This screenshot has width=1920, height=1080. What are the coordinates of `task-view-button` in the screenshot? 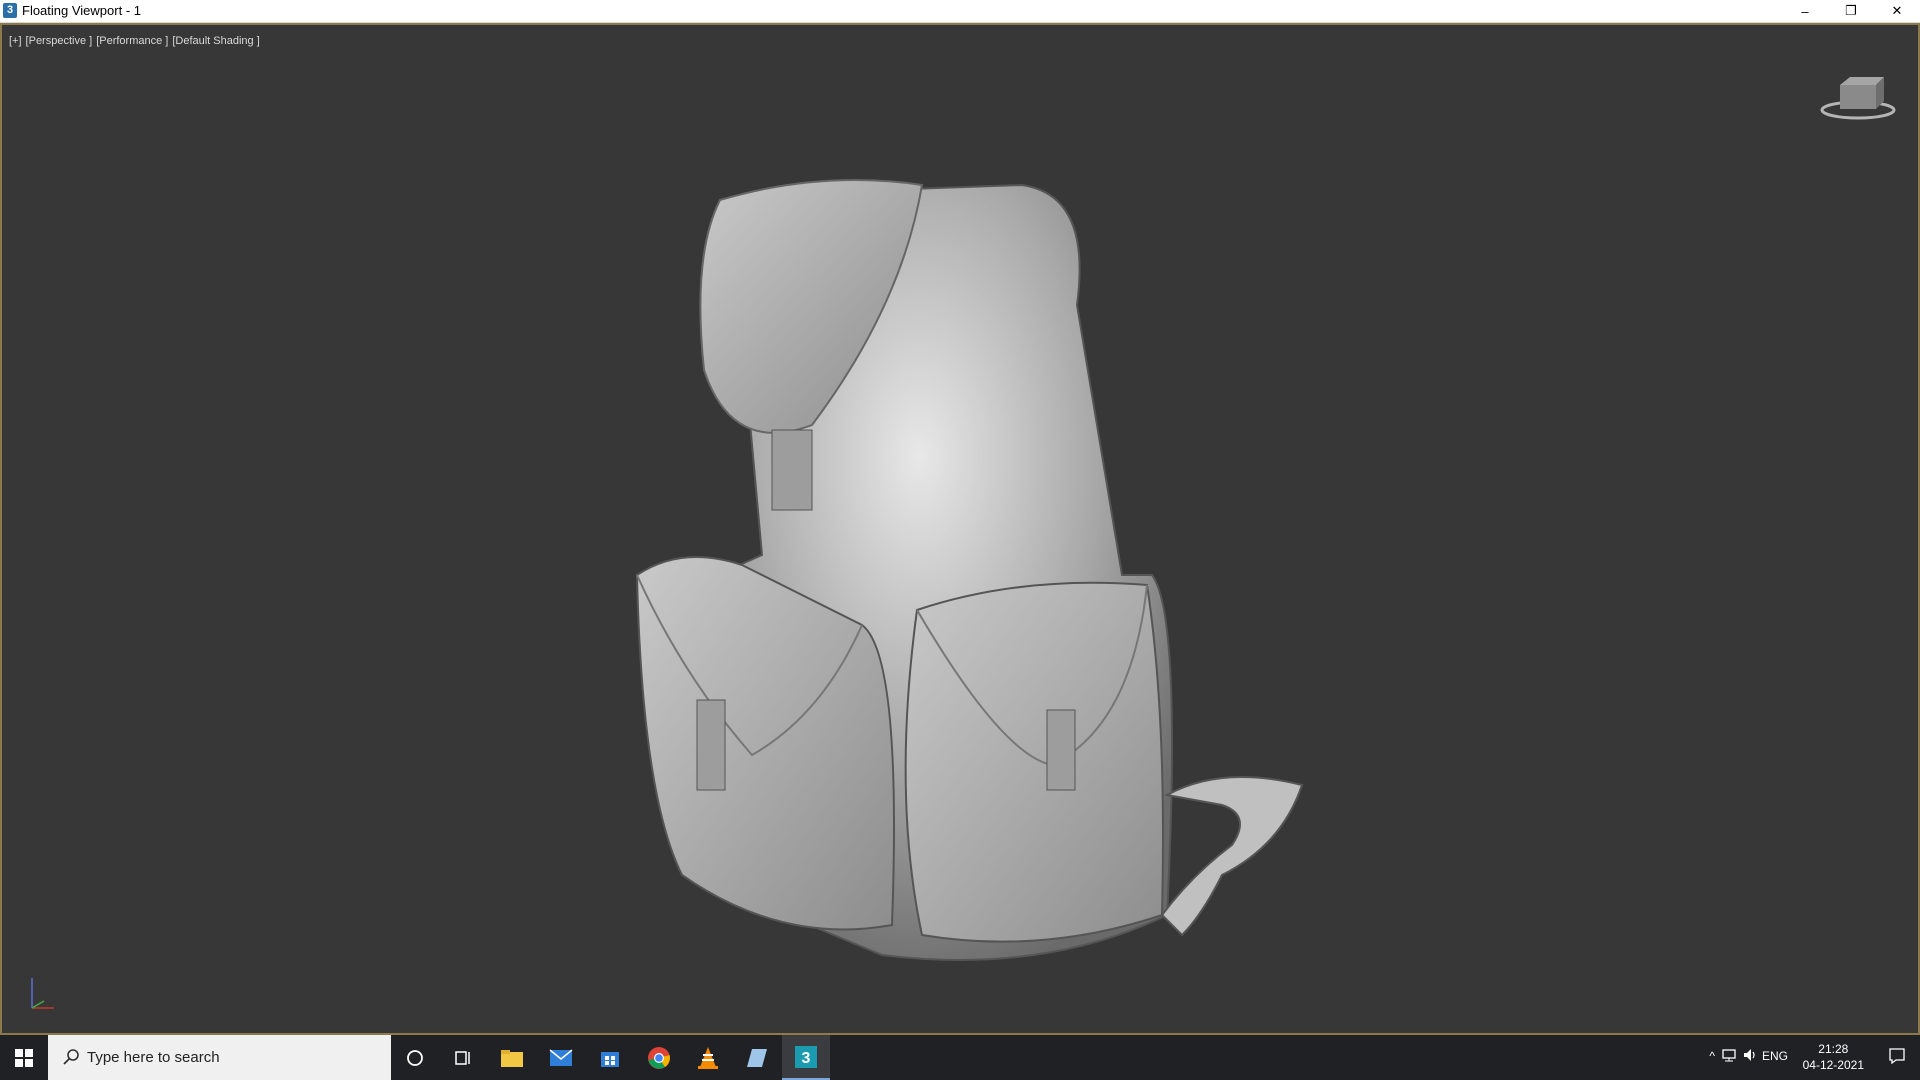 It's located at (463, 1057).